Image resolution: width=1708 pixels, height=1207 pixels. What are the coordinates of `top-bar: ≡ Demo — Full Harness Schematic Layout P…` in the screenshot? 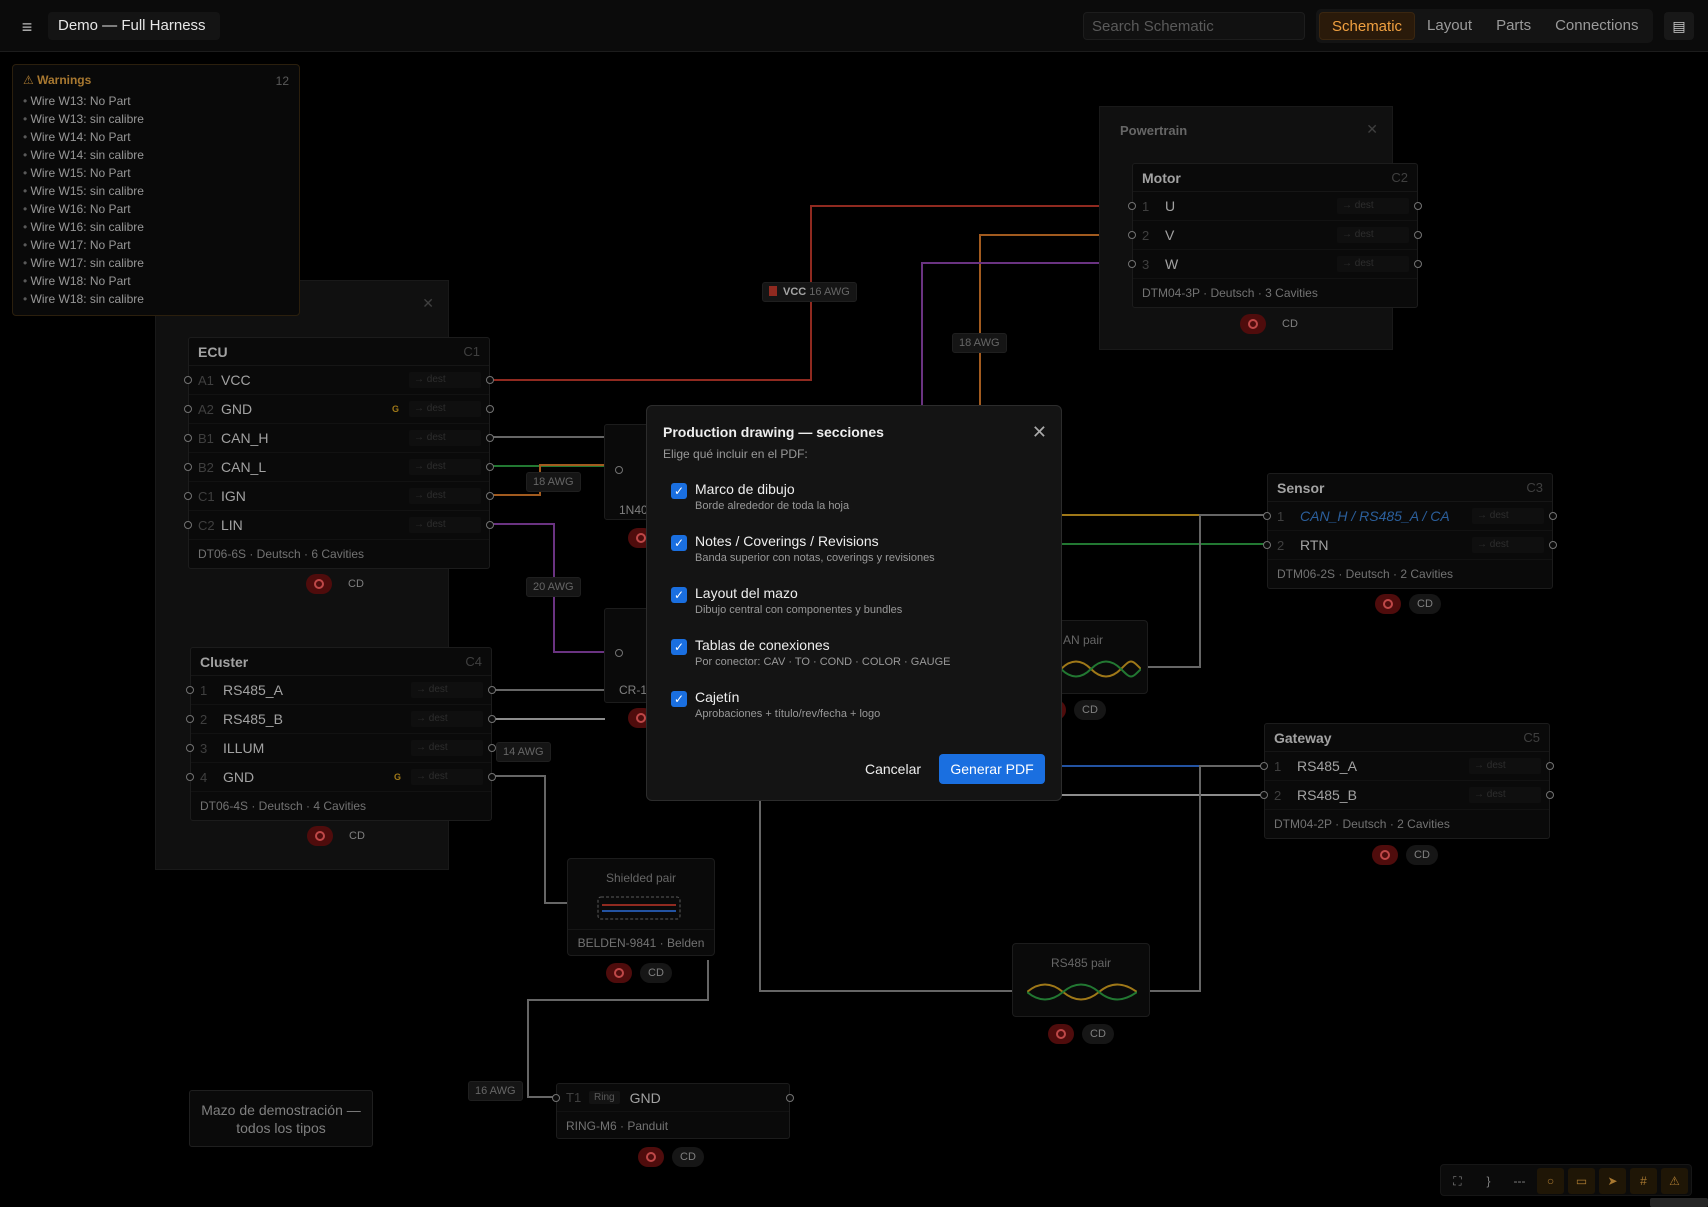 It's located at (854, 26).